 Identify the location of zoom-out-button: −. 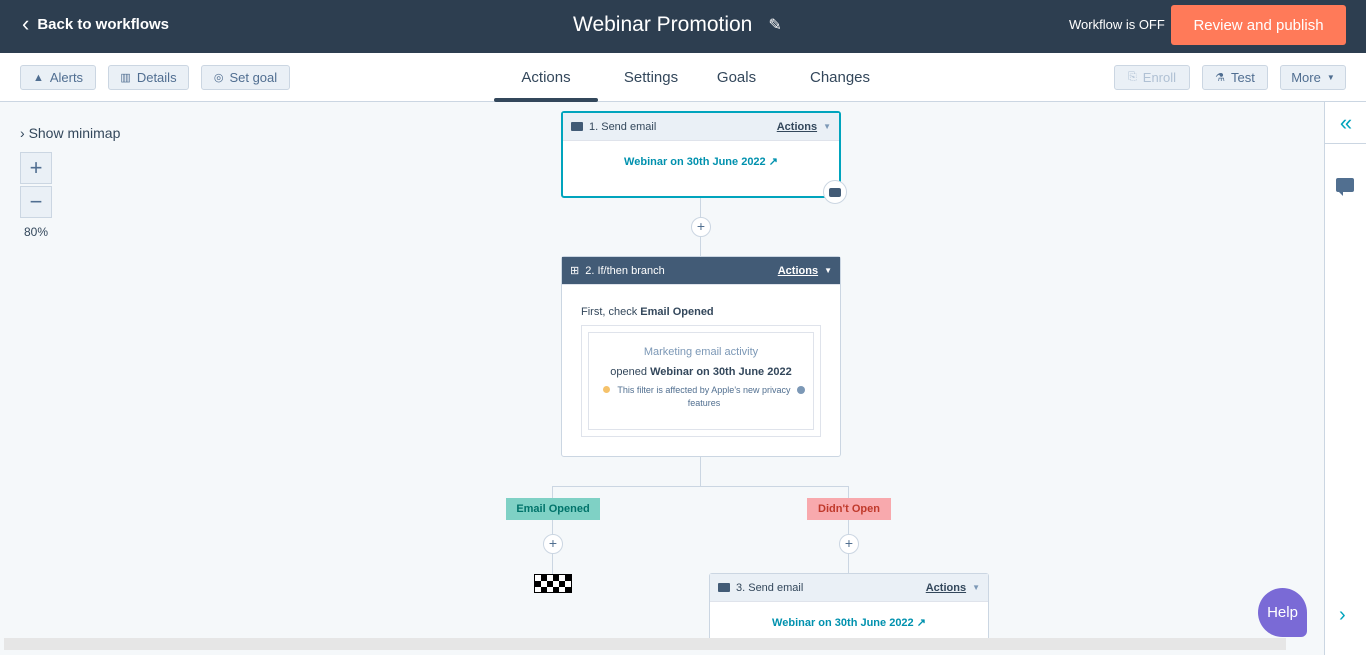
(36, 202).